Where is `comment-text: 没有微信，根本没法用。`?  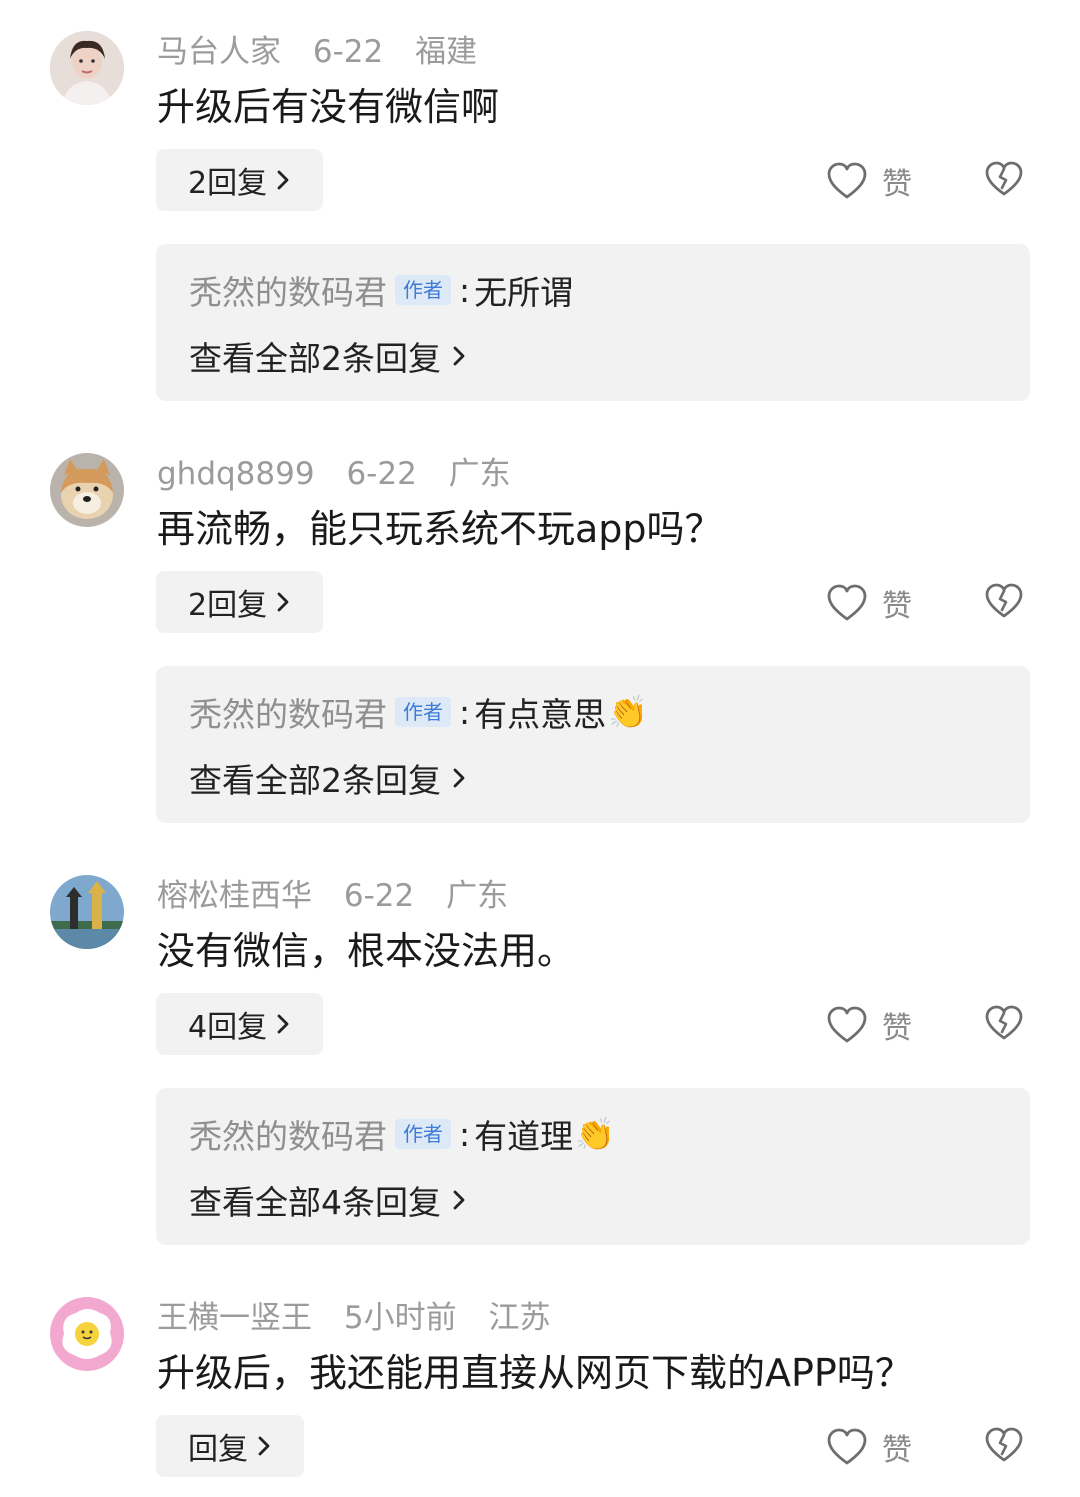 comment-text: 没有微信，根本没法用。 is located at coordinates (366, 951).